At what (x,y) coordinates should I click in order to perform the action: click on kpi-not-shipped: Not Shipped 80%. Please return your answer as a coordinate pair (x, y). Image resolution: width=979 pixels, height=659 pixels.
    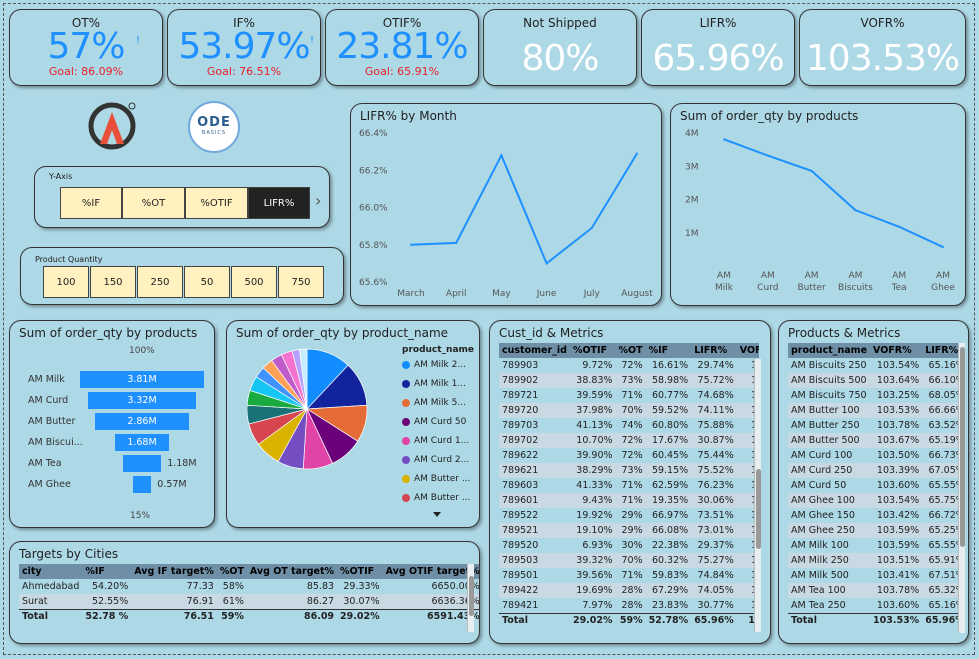
    Looking at the image, I should click on (560, 47).